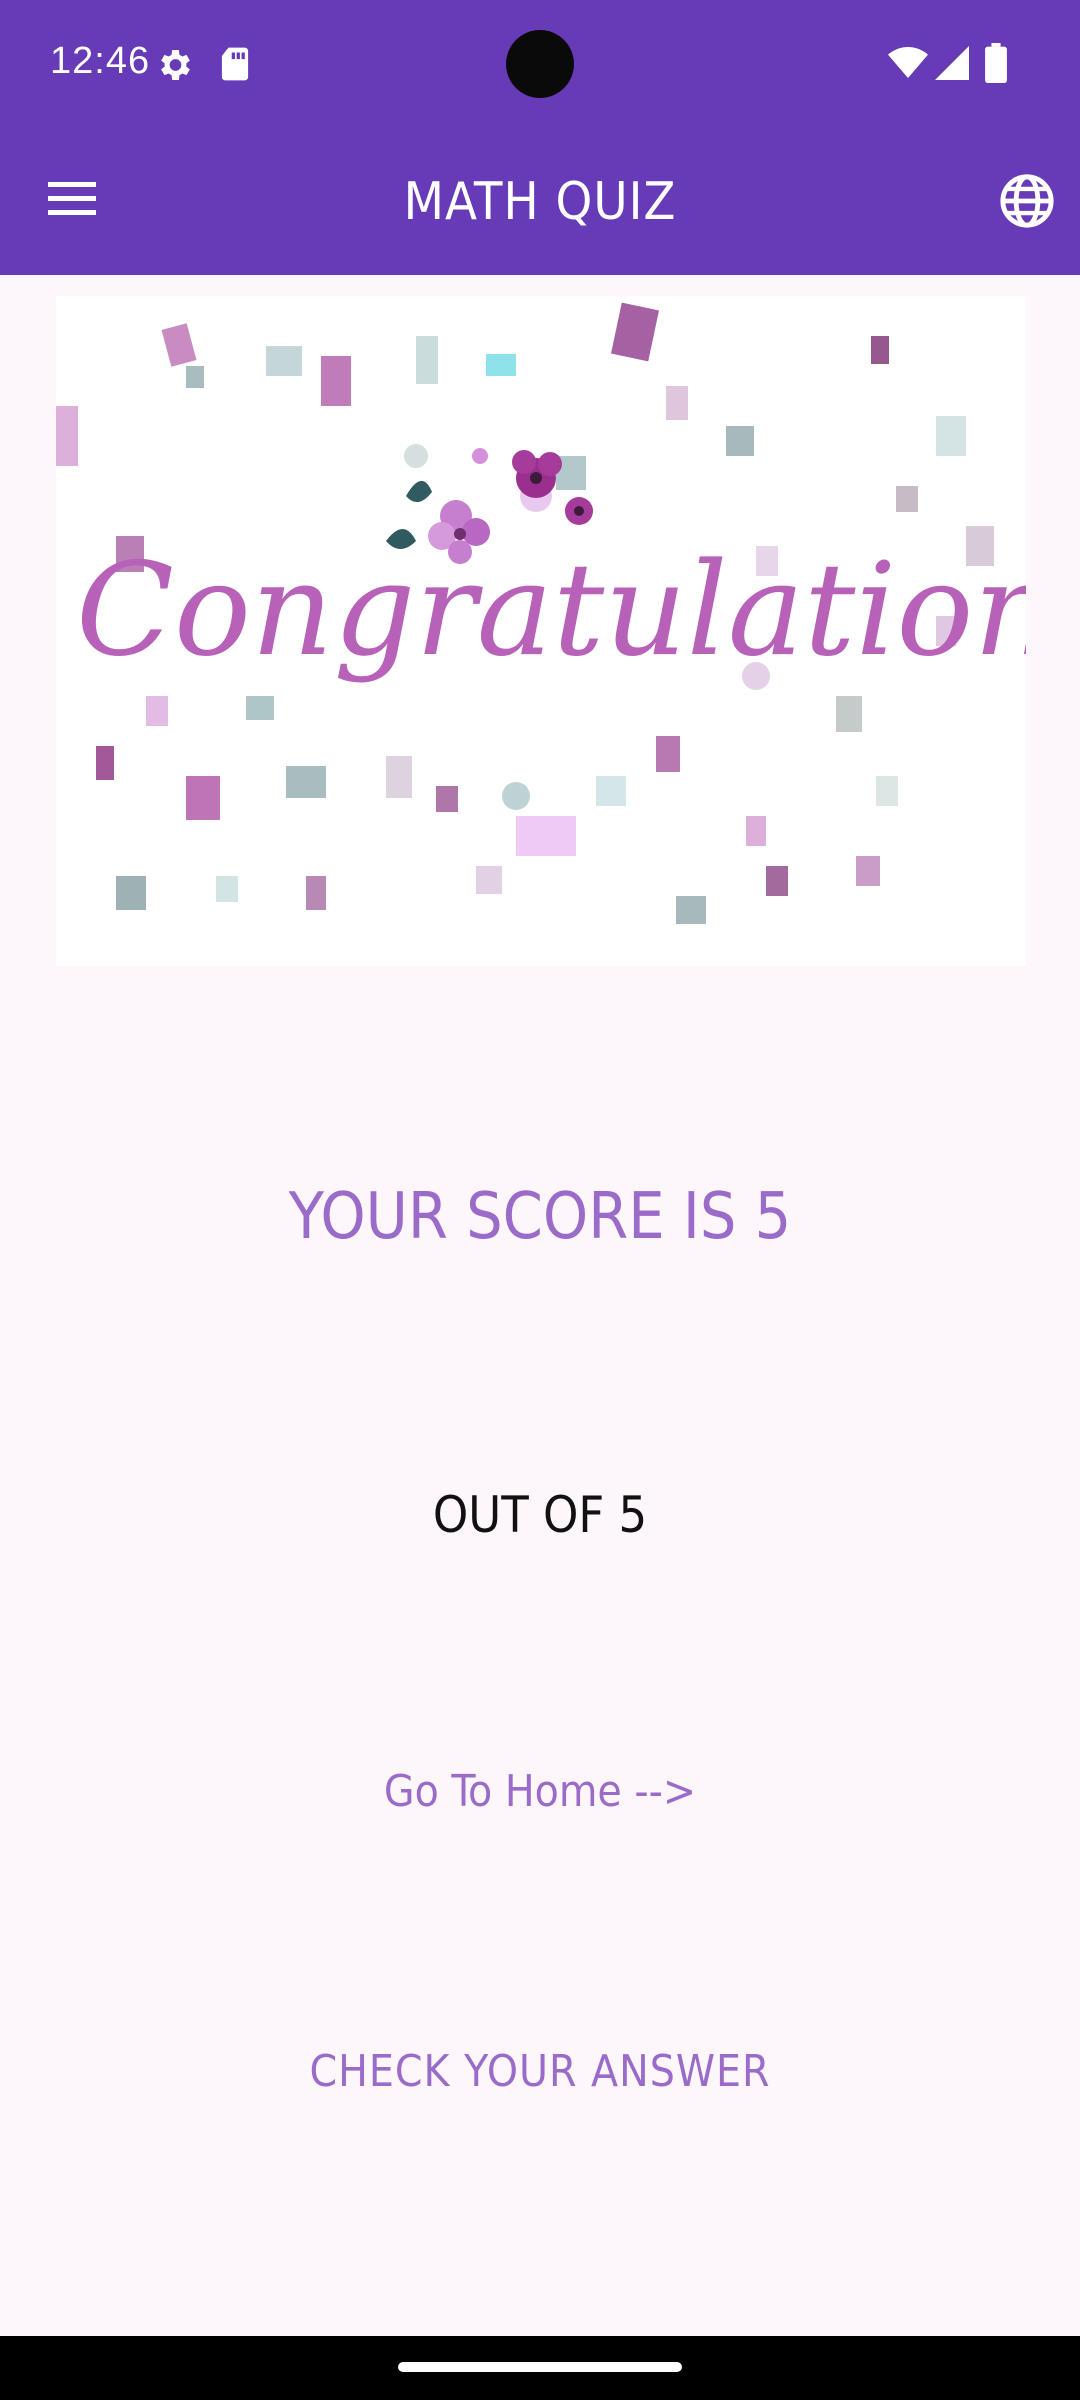 Image resolution: width=1080 pixels, height=2400 pixels. Describe the element at coordinates (235, 64) in the screenshot. I see `sd-card-icon` at that location.